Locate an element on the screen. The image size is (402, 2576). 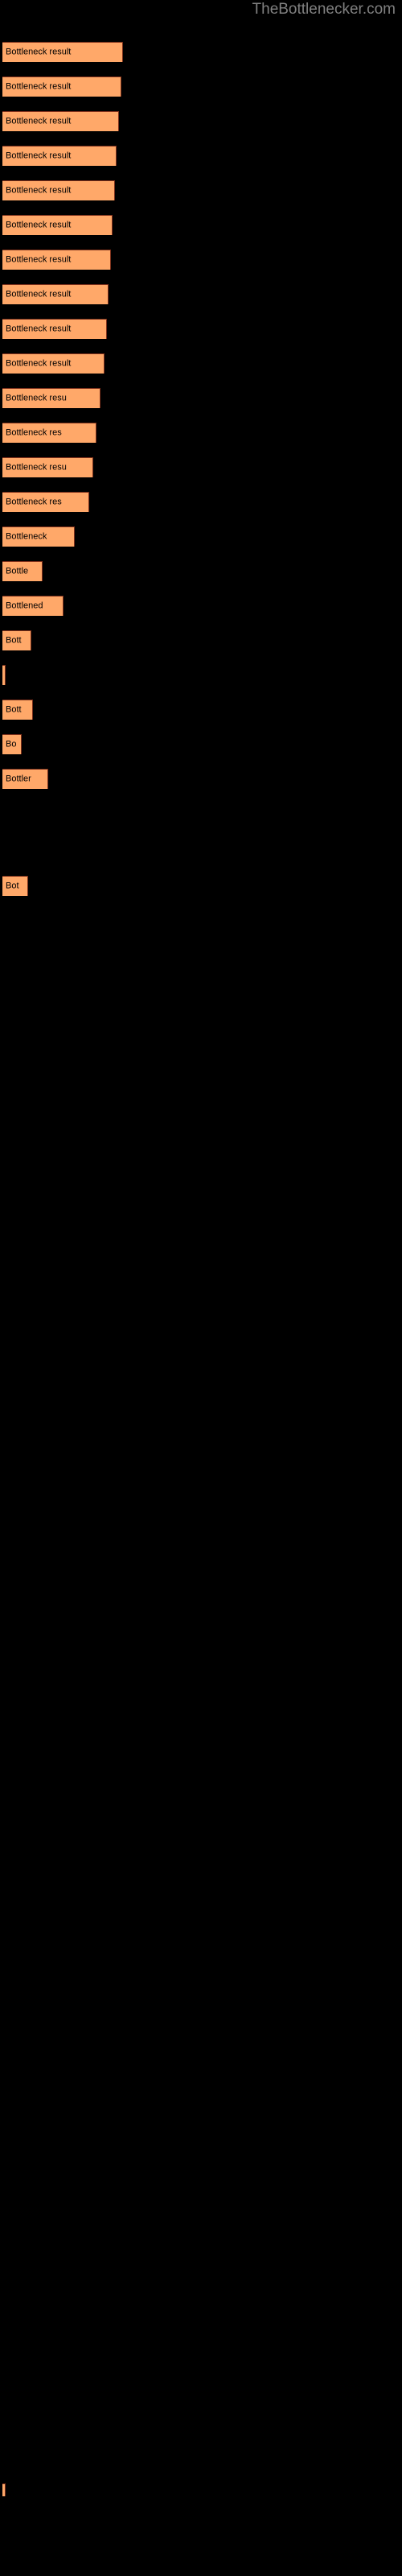
bar-3: Bottleneck result is located at coordinates (60, 121).